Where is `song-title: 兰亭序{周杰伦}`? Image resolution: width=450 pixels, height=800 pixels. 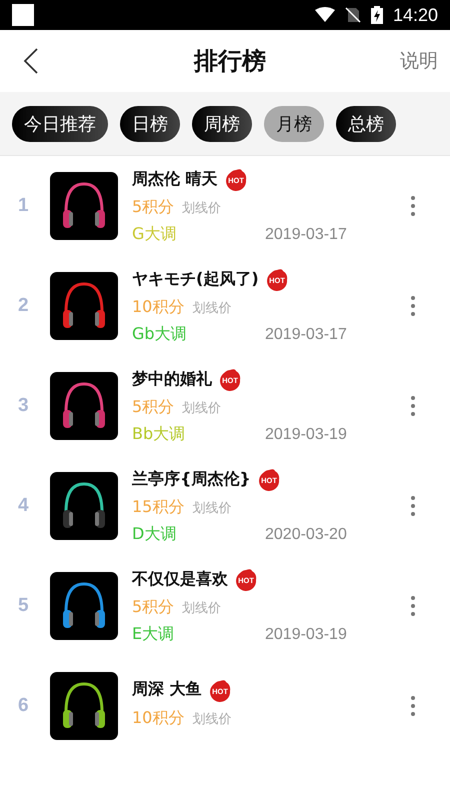
song-title: 兰亭序{周杰伦} is located at coordinates (191, 479).